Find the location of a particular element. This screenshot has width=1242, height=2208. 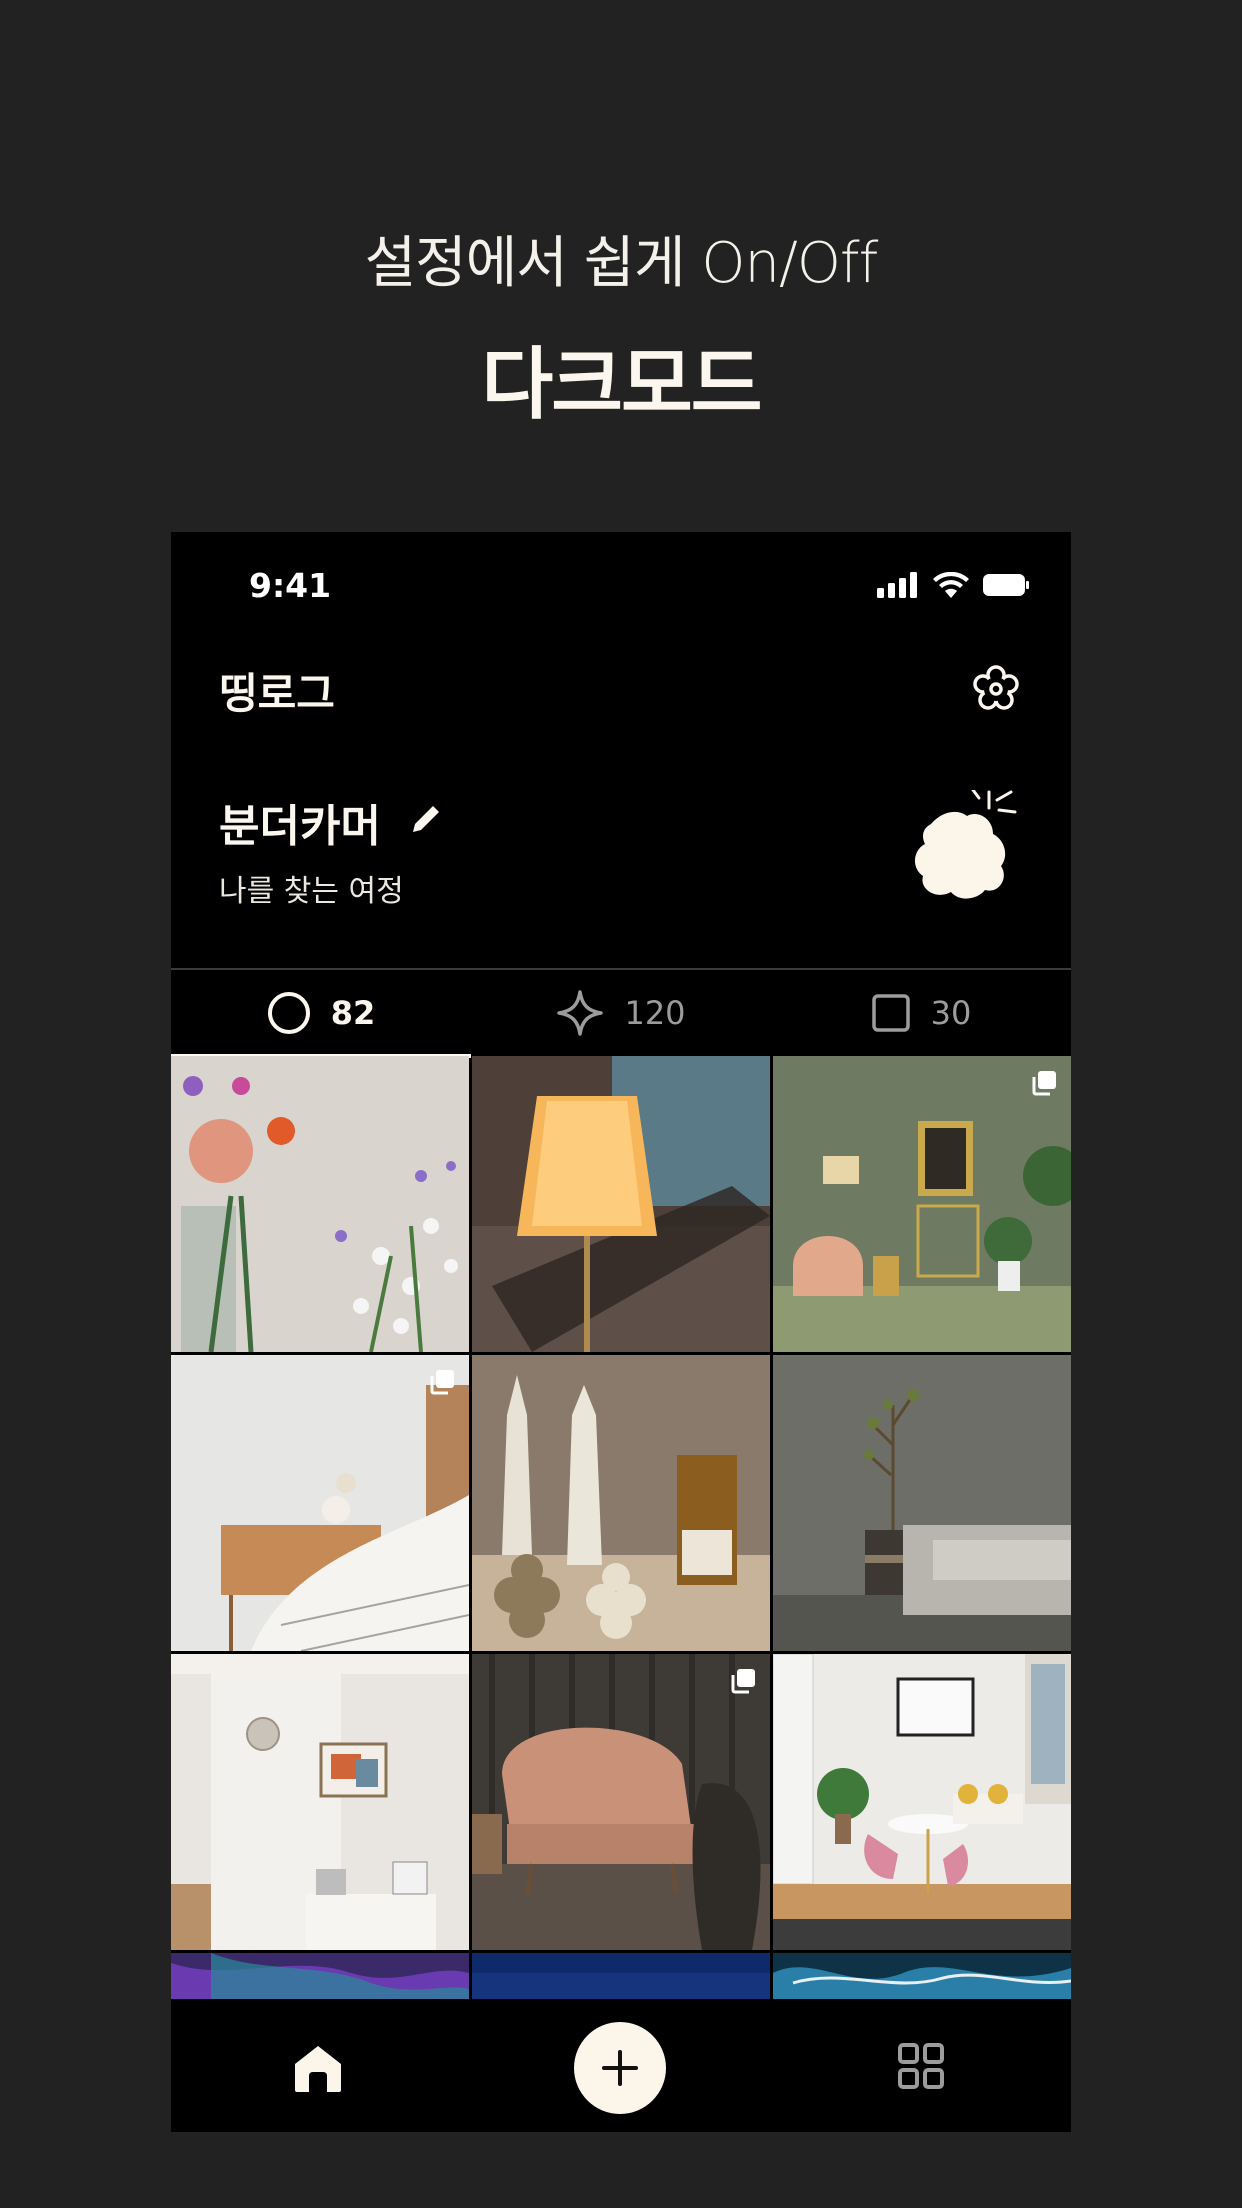

flowers-photo is located at coordinates (320, 1204).